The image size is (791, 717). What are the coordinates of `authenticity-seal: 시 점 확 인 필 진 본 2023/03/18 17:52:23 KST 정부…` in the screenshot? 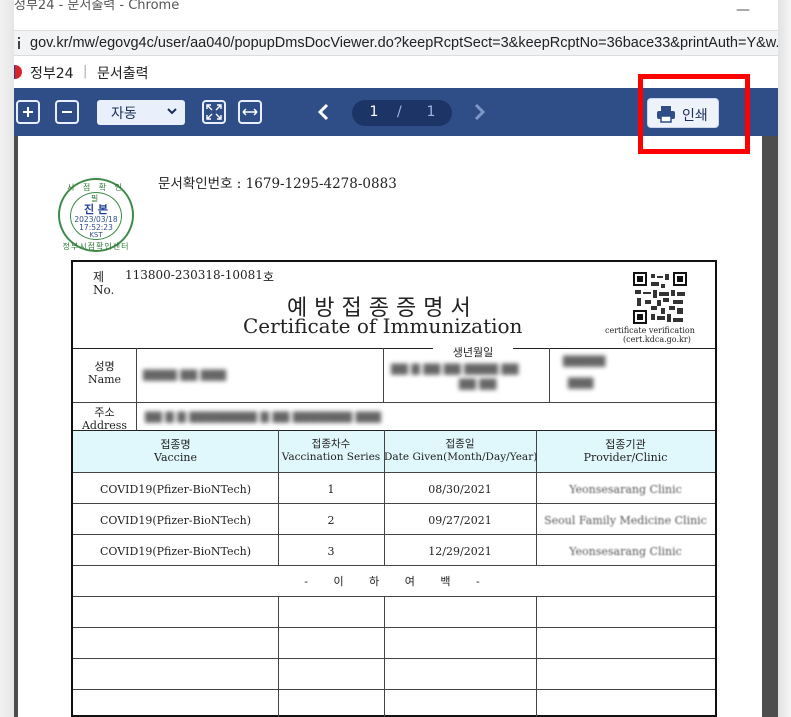 It's located at (96, 215).